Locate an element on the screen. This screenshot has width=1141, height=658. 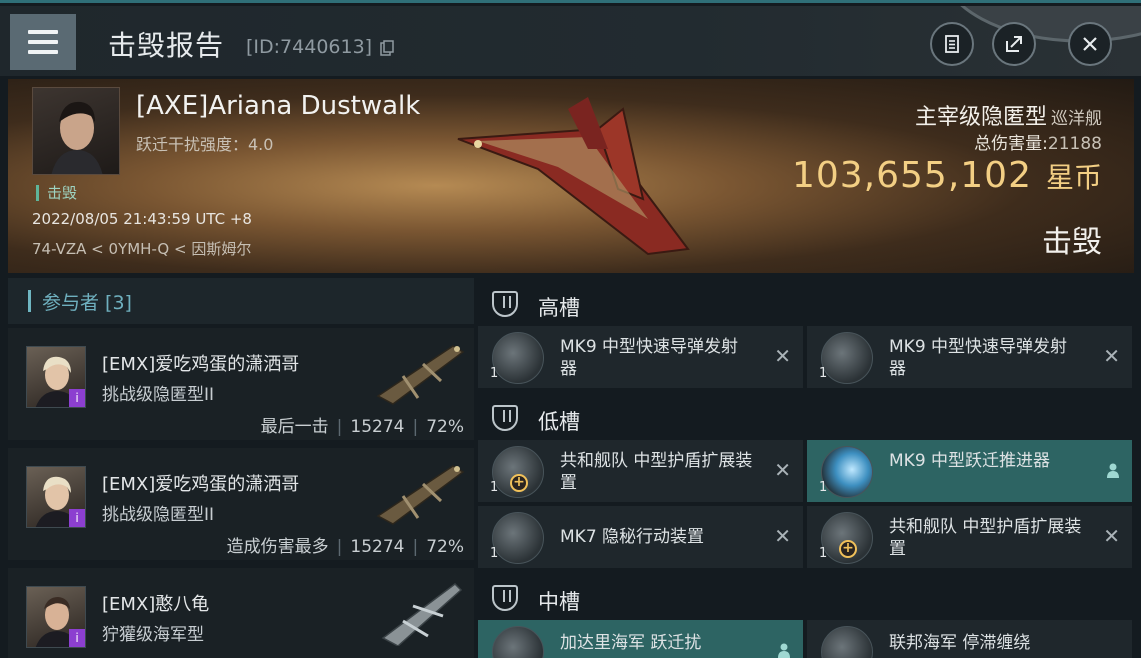
total-damage: 总伤害量:21188 is located at coordinates (1038, 141).